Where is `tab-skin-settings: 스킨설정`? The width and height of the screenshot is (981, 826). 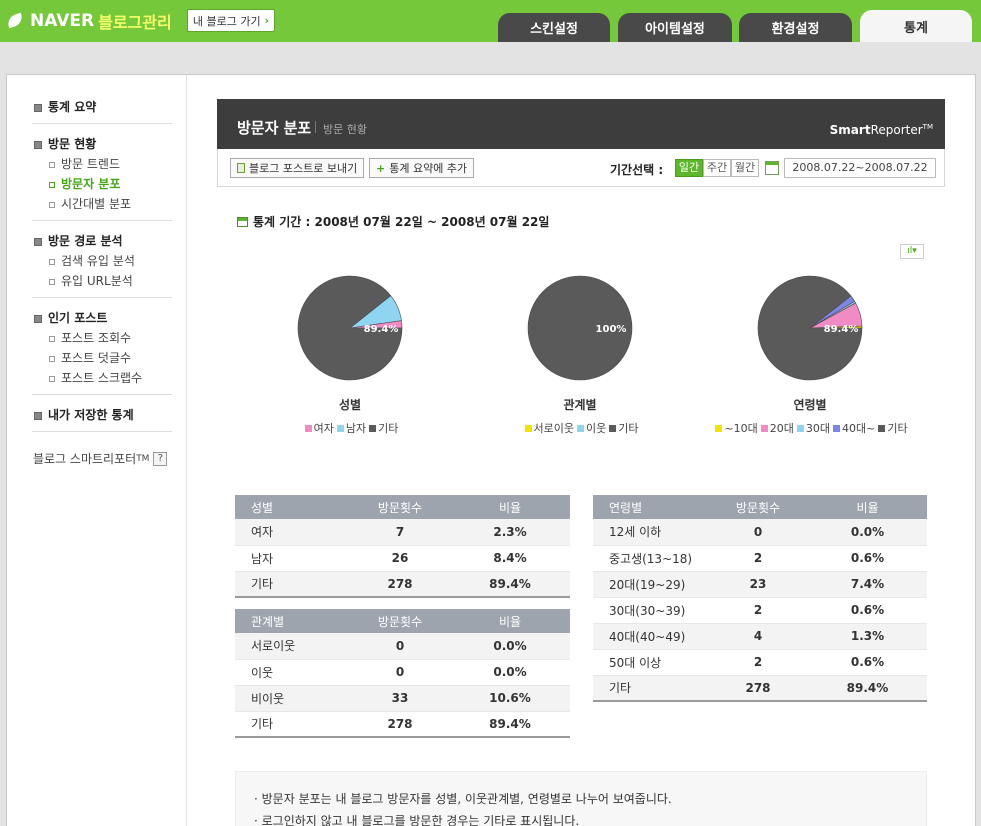
tab-skin-settings: 스킨설정 is located at coordinates (554, 27).